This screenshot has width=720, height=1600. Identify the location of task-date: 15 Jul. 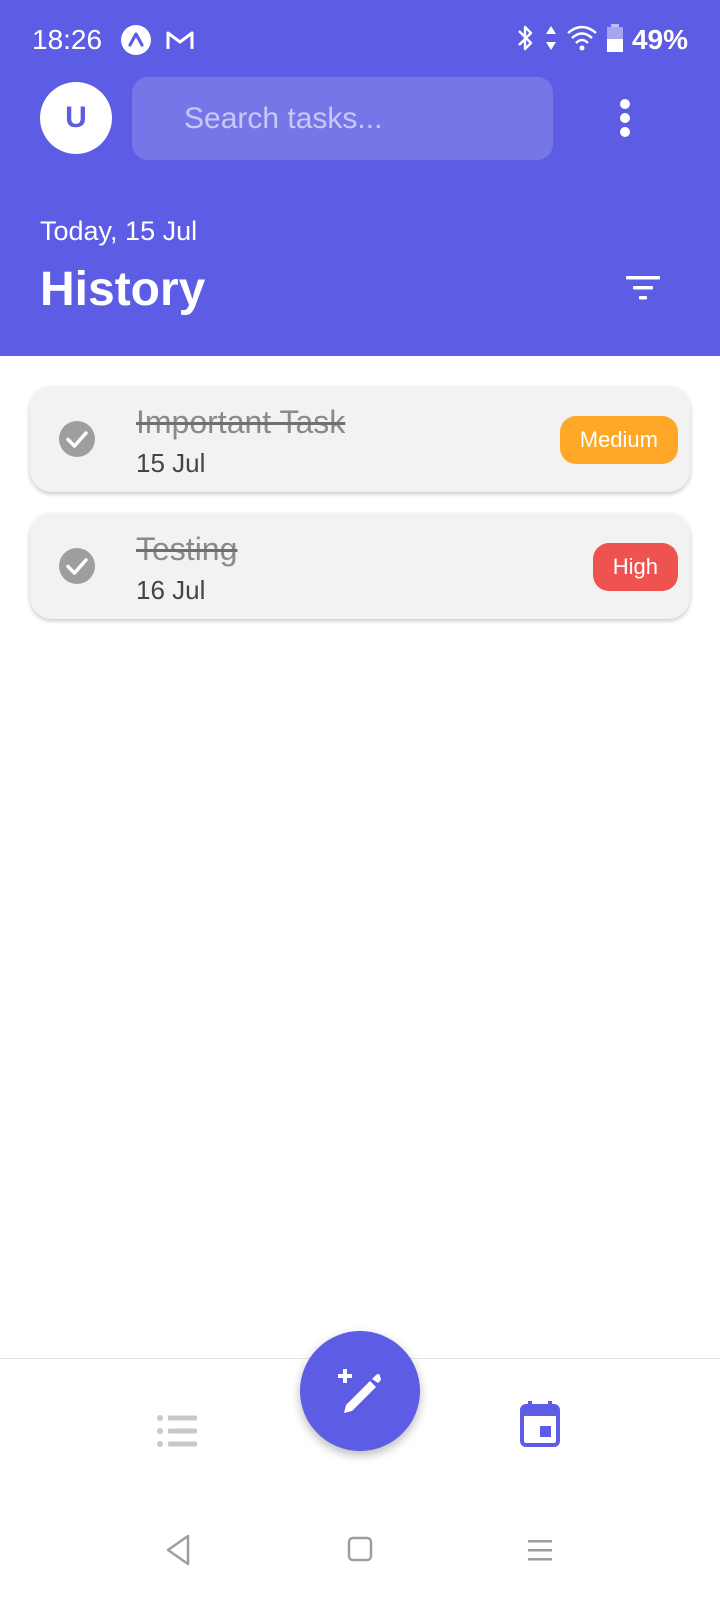
(171, 463).